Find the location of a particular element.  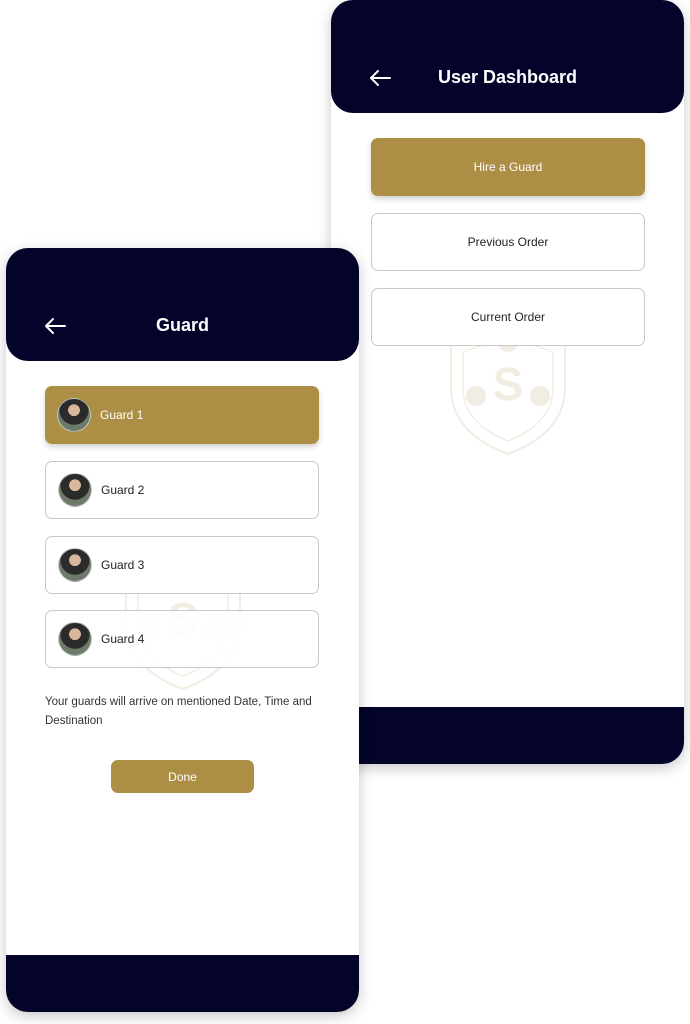

guard-header: Guard is located at coordinates (182, 304).